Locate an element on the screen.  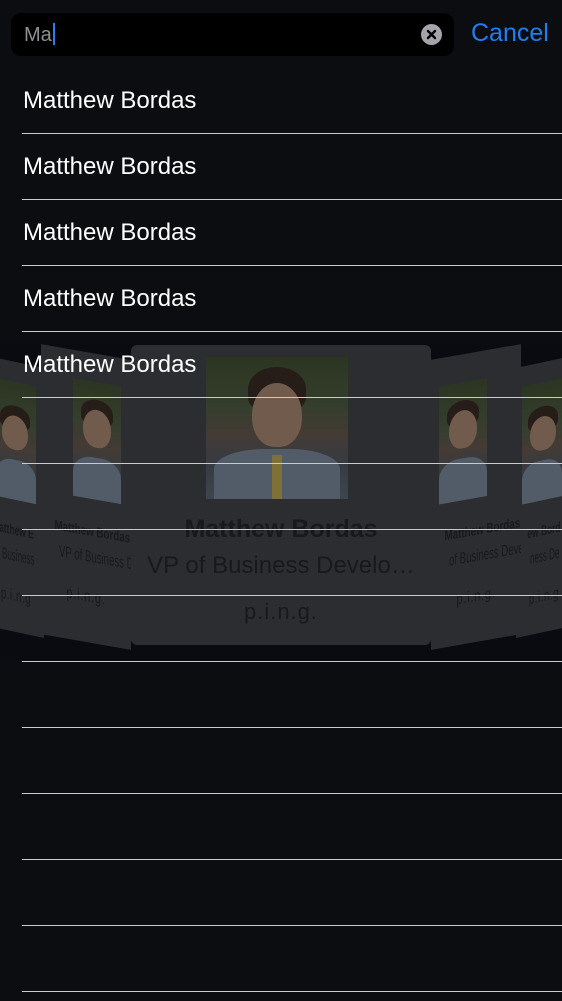
clear-circle-x-icon is located at coordinates (431, 34).